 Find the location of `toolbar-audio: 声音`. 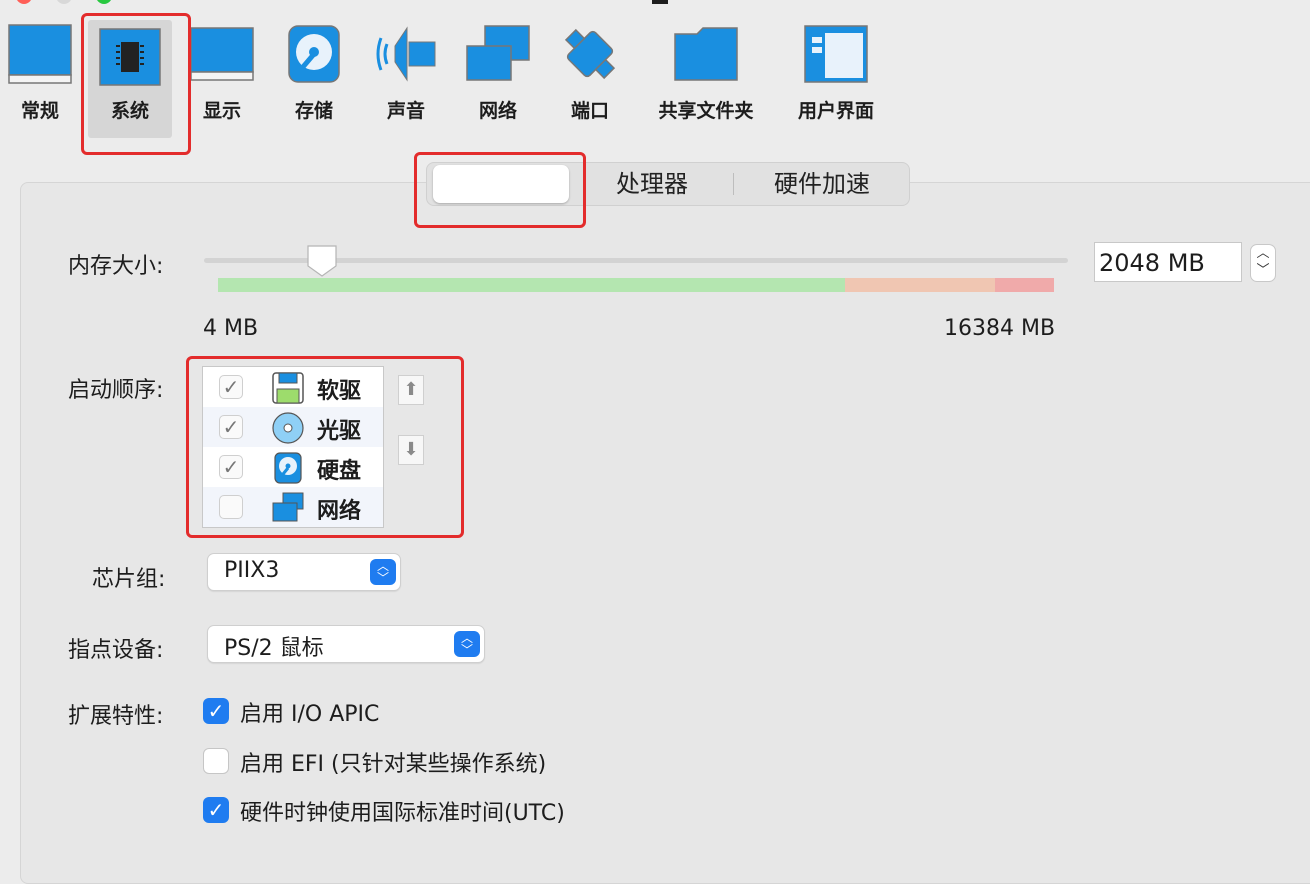

toolbar-audio: 声音 is located at coordinates (406, 68).